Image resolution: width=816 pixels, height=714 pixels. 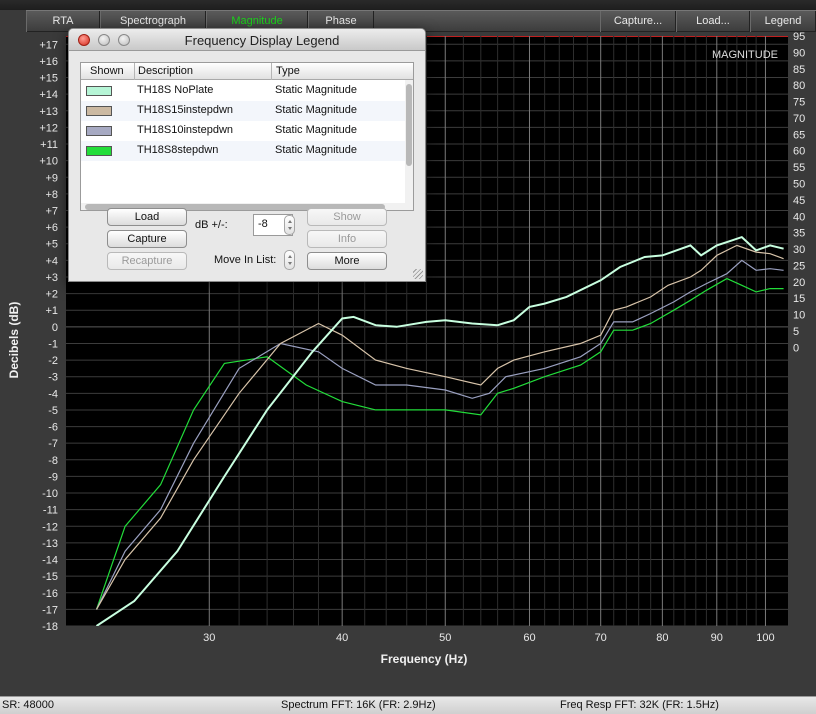 I want to click on legend-description: TH18S15instepdwn, so click(x=185, y=110).